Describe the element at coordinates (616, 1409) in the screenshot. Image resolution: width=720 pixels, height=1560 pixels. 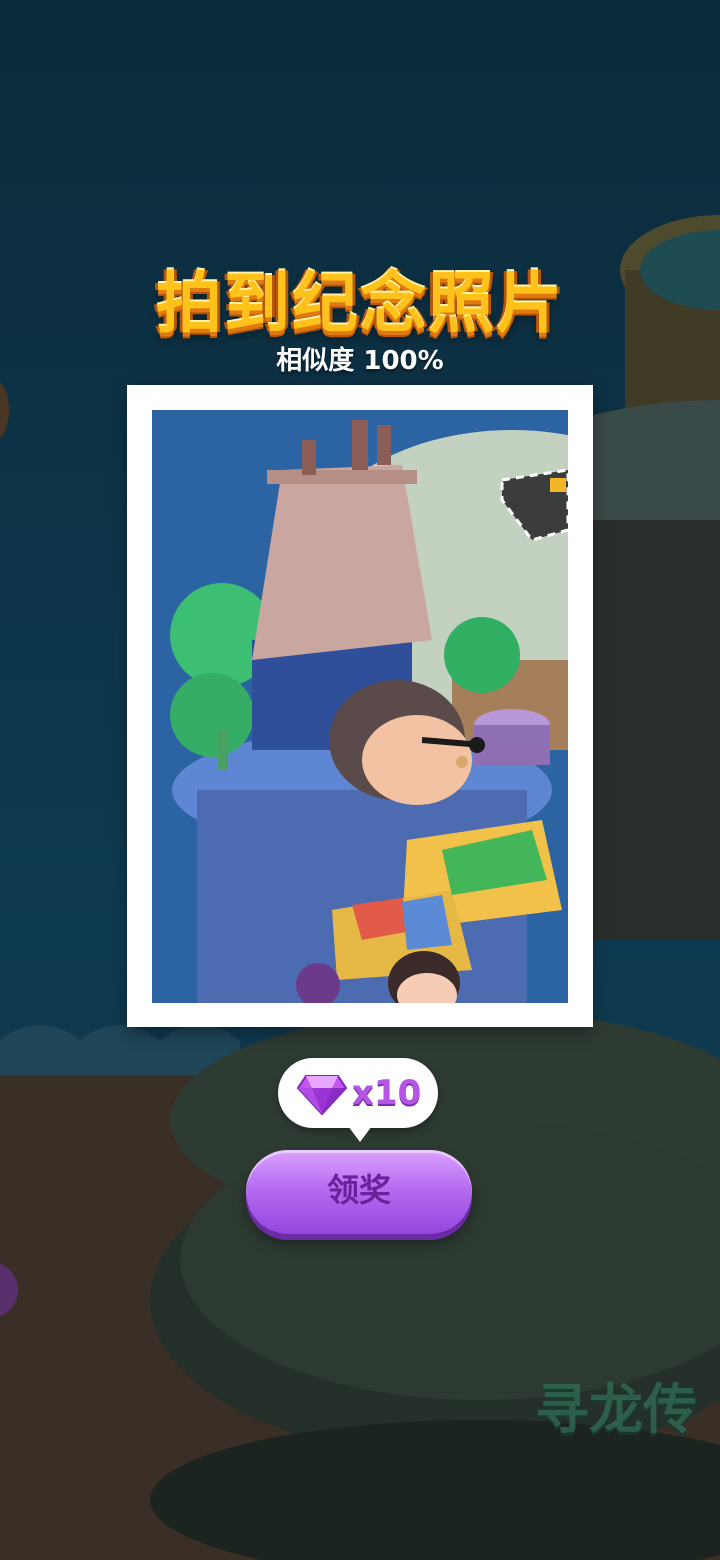
I see `game-logo-watermark: 寻龙传` at that location.